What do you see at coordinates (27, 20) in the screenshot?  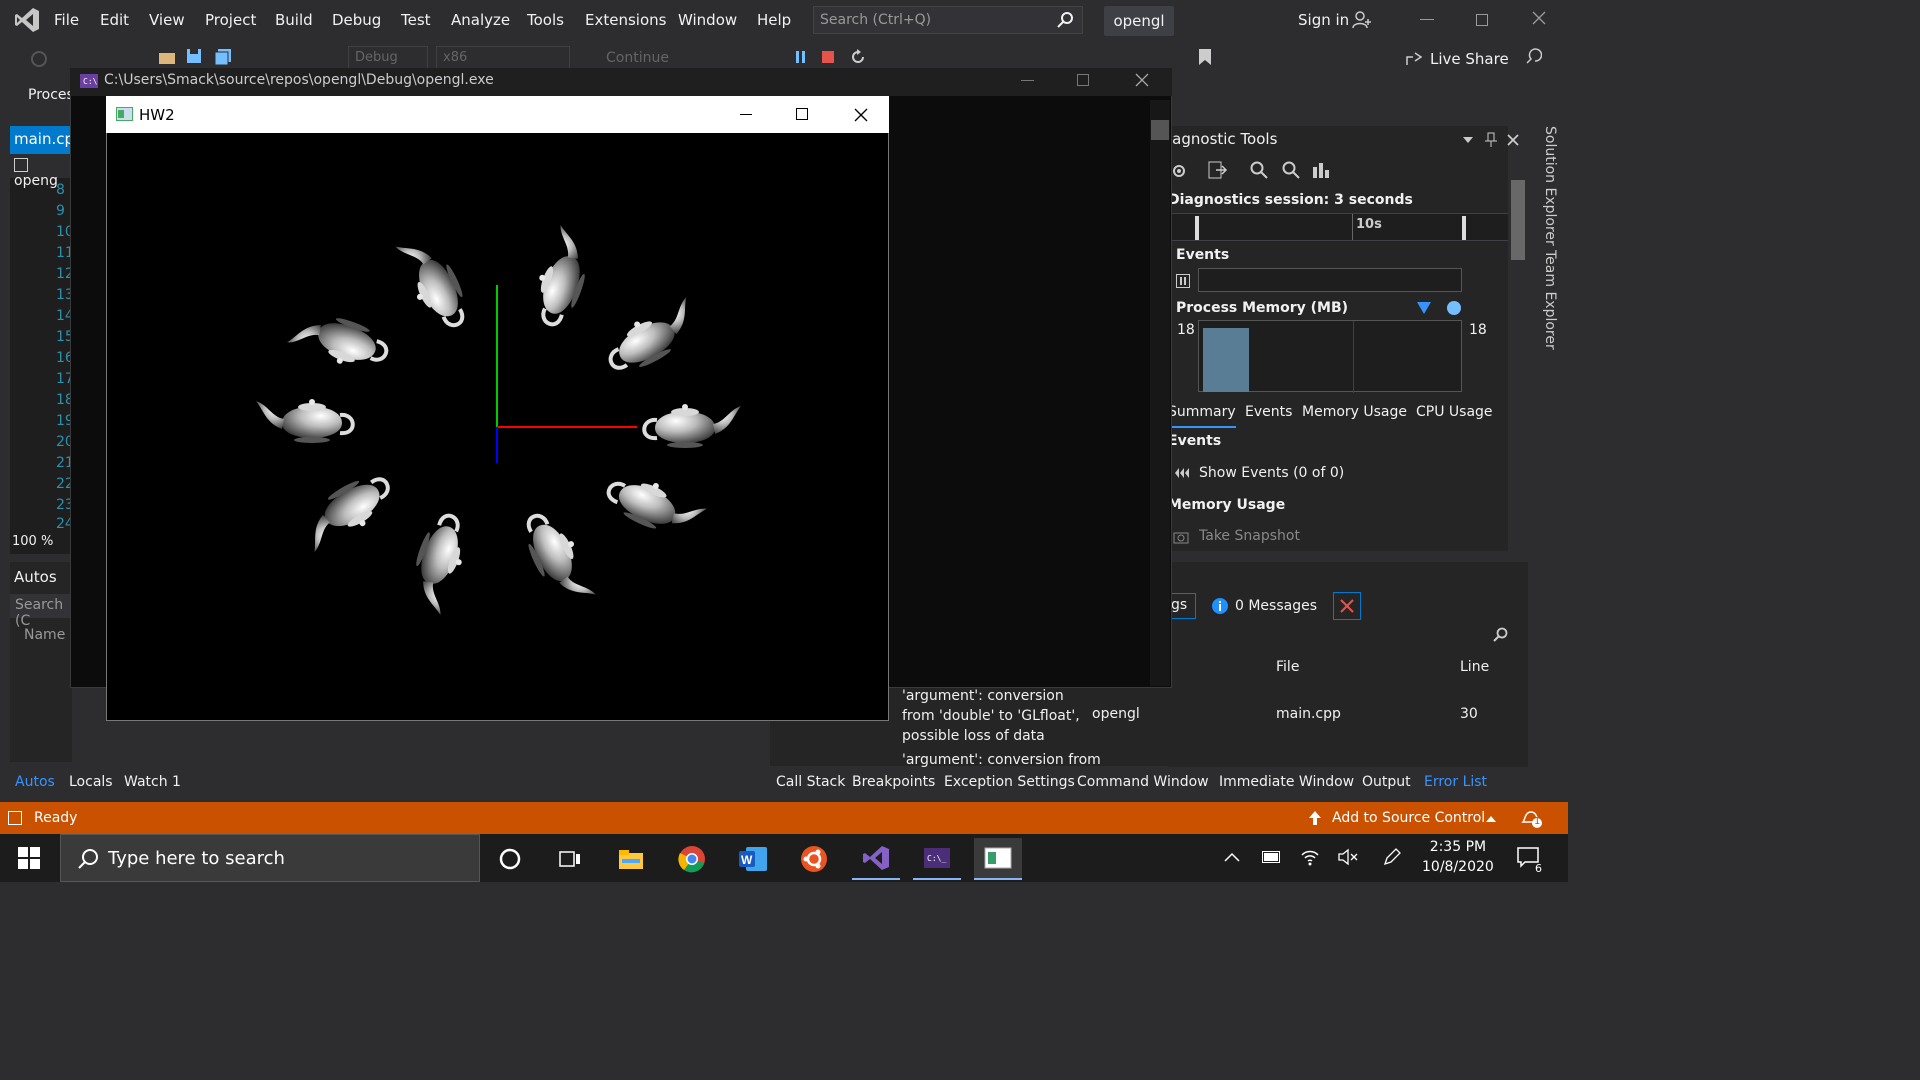 I see `visual-studio-logo-icon` at bounding box center [27, 20].